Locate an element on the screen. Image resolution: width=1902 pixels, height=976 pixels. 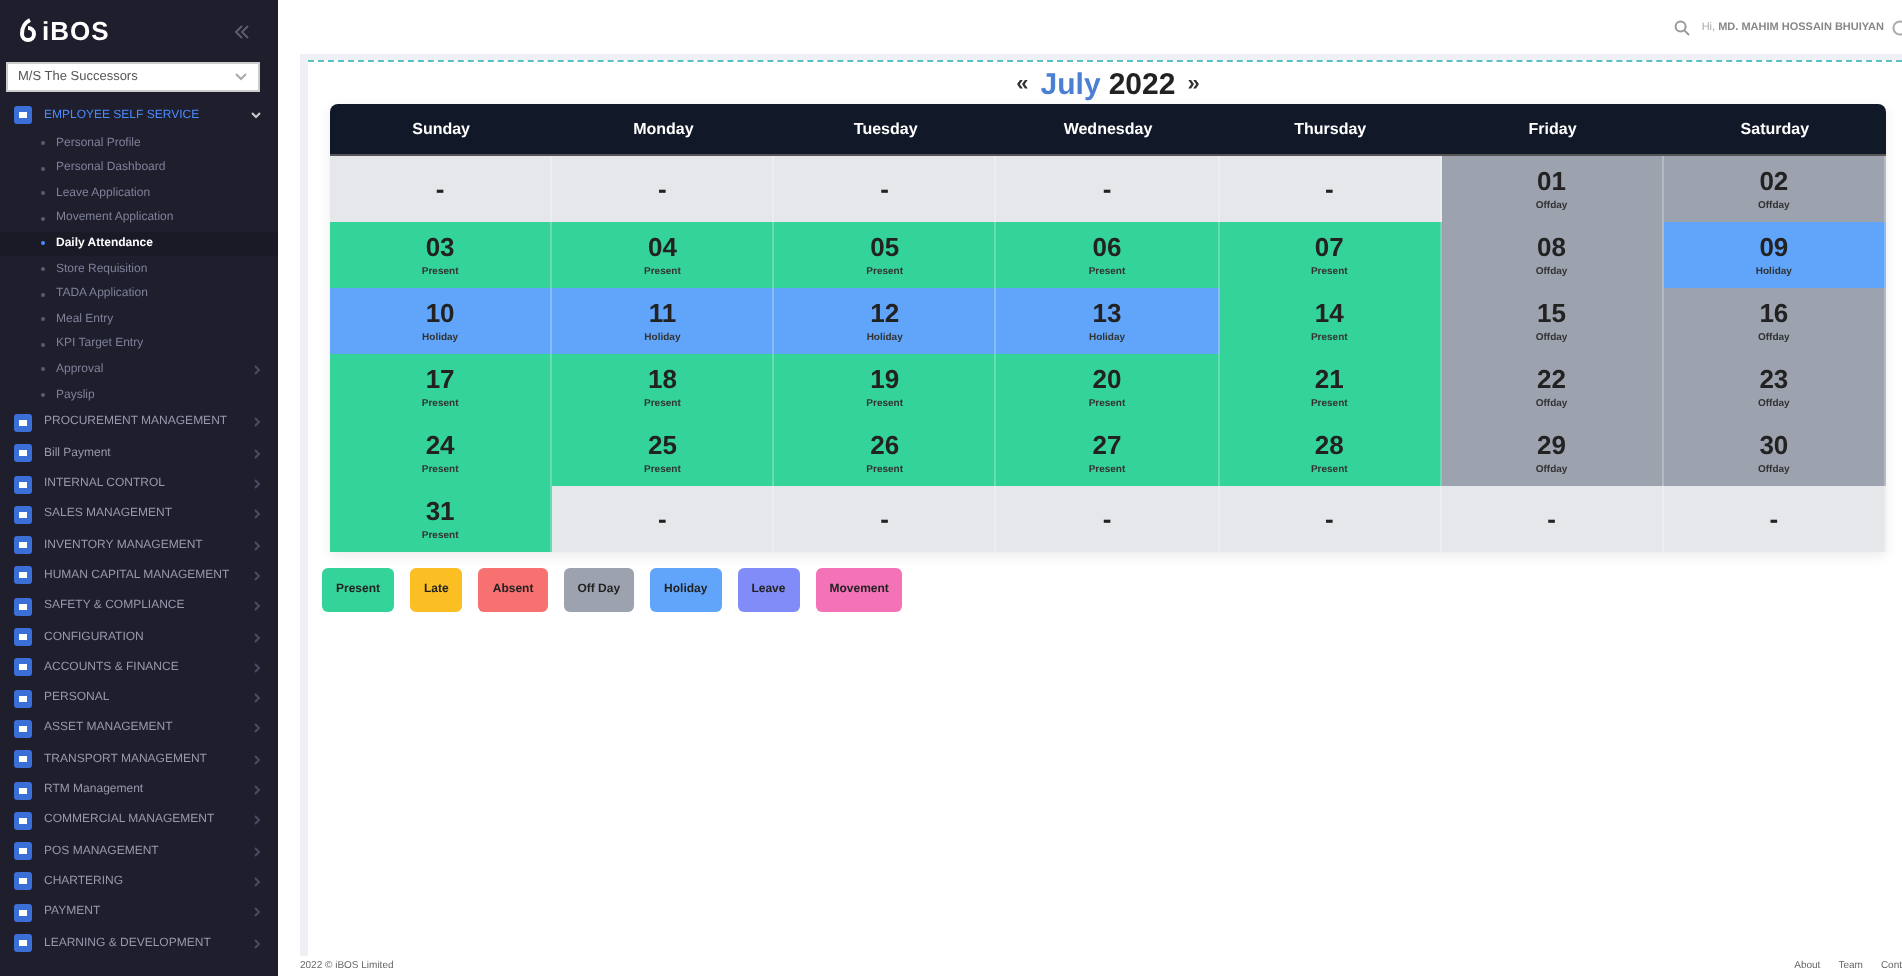
day-number: 10 is located at coordinates (440, 313).